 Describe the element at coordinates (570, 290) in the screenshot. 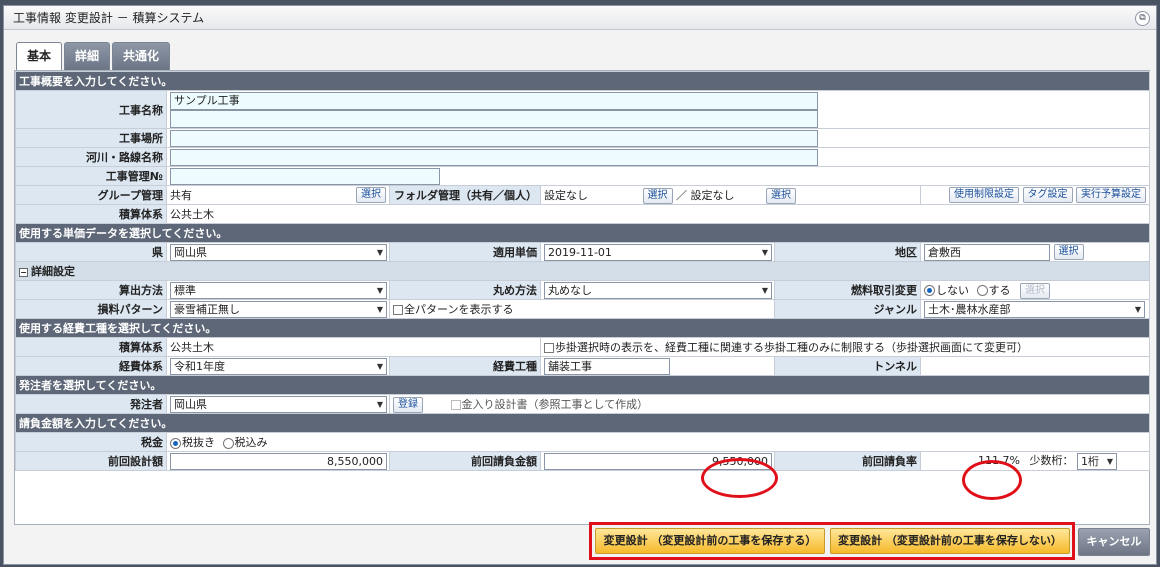

I see `round-method-select-value: 丸めなし` at that location.